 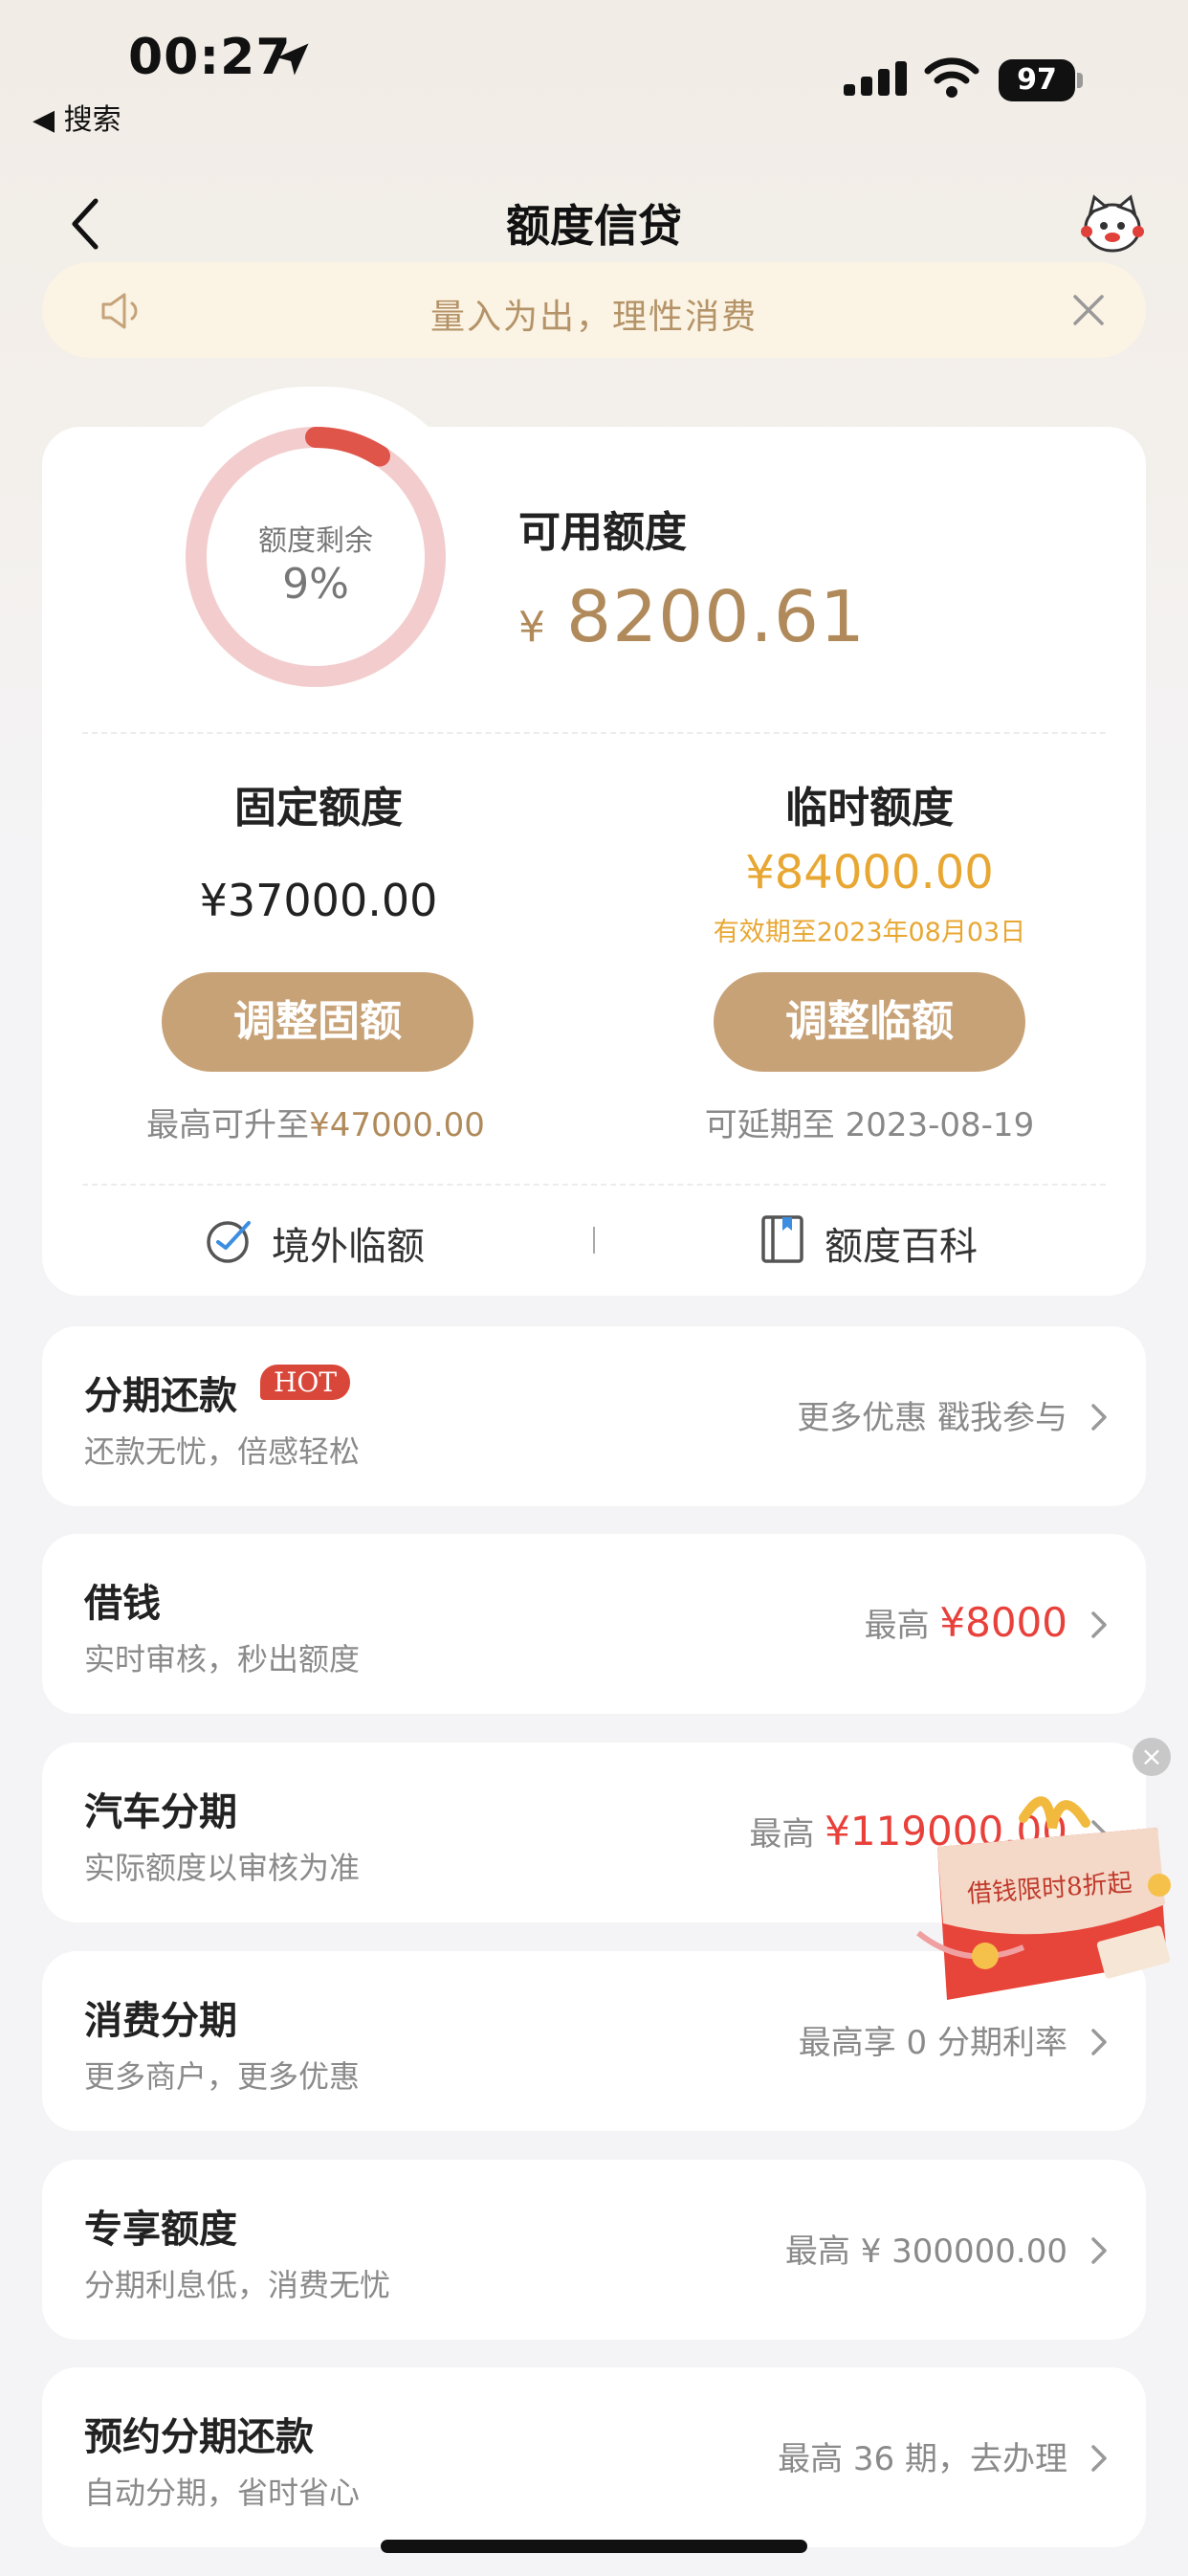 What do you see at coordinates (160, 1396) in the screenshot?
I see `item-title: 分期还款` at bounding box center [160, 1396].